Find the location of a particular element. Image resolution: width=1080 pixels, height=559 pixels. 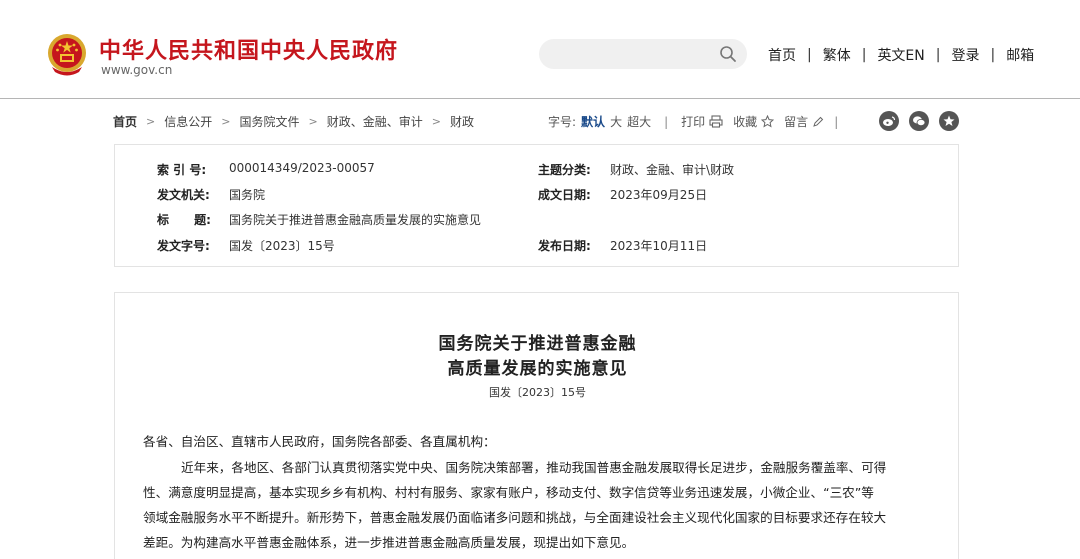

info-row-topic: 主题分类: 财政、金融、审计\财政 is located at coordinates (636, 169).